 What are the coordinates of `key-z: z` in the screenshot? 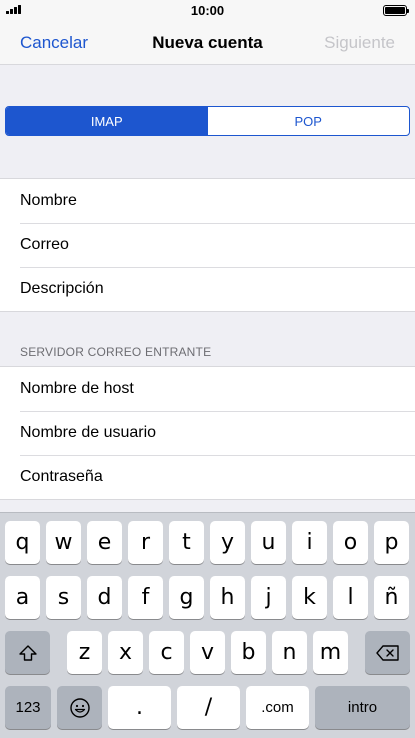 It's located at (84, 652).